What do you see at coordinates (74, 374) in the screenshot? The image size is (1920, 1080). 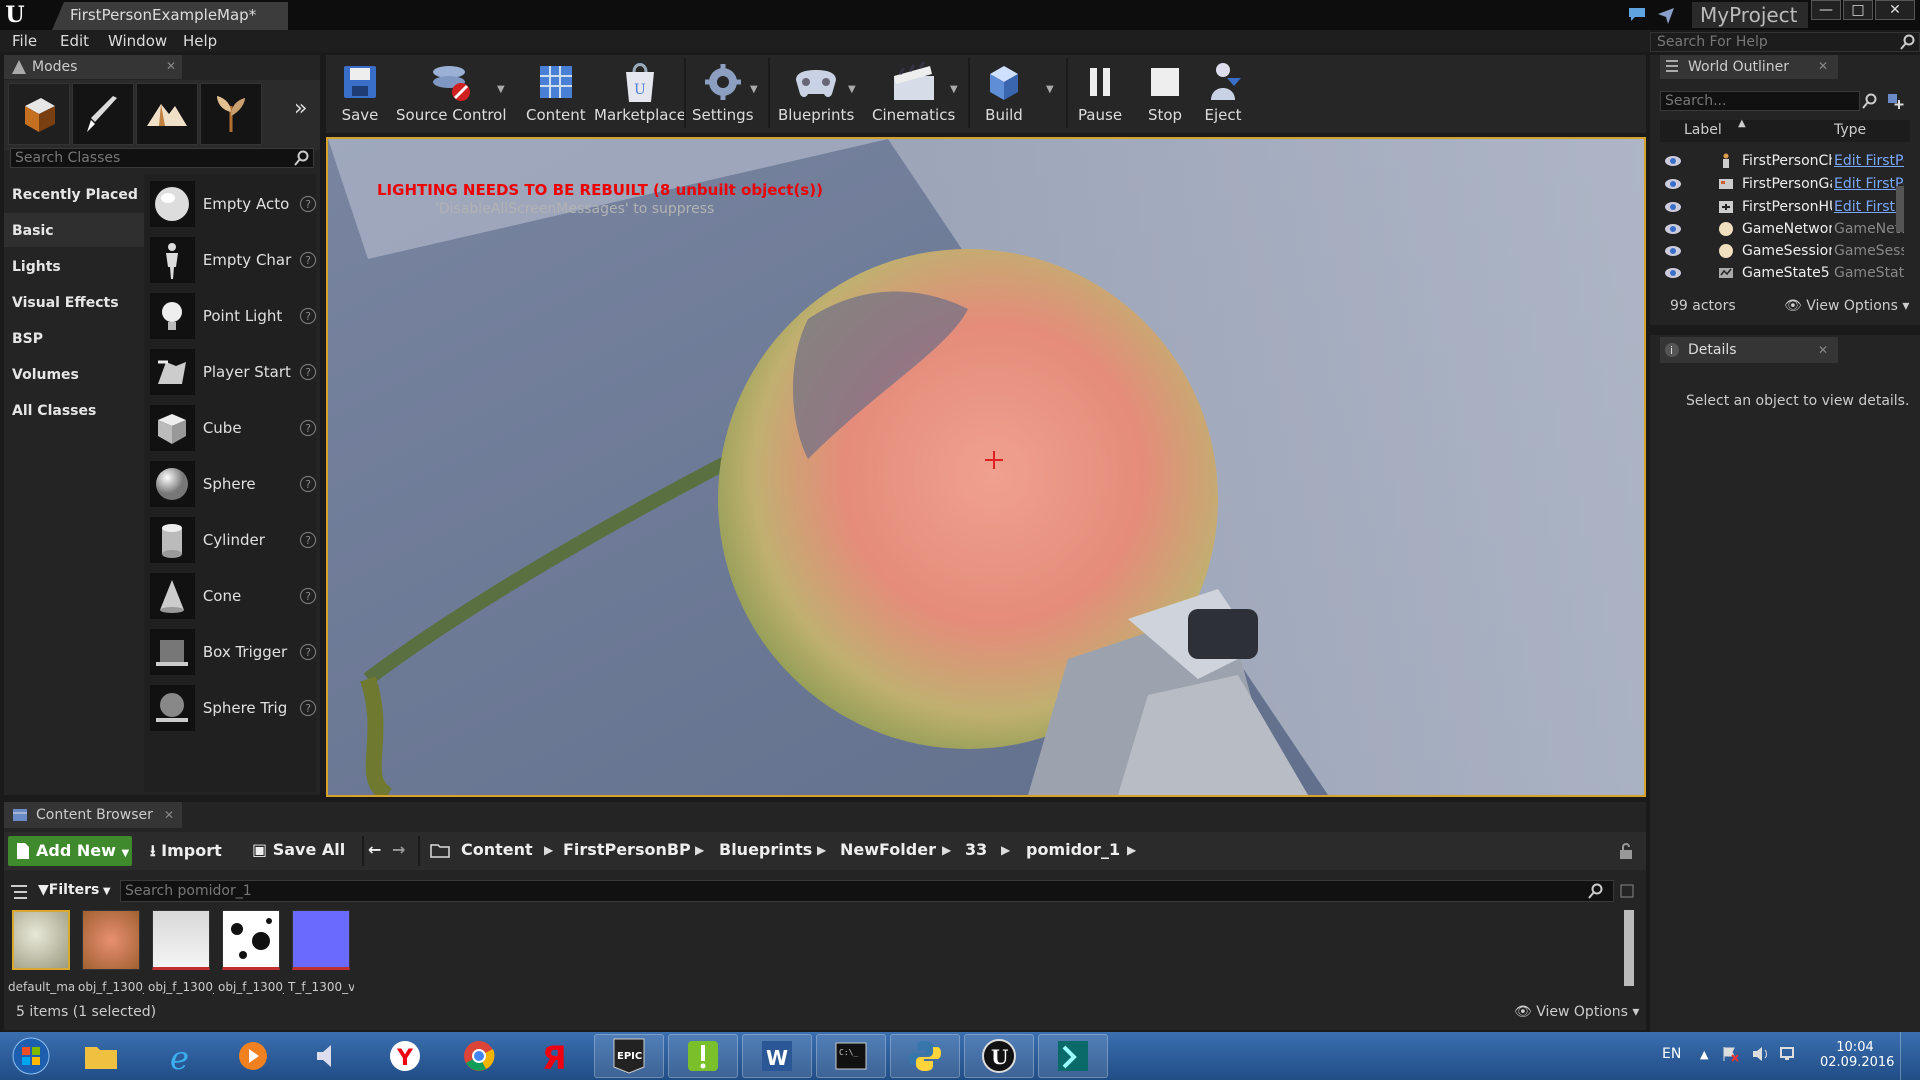 I see `category-volumes: Volumes` at bounding box center [74, 374].